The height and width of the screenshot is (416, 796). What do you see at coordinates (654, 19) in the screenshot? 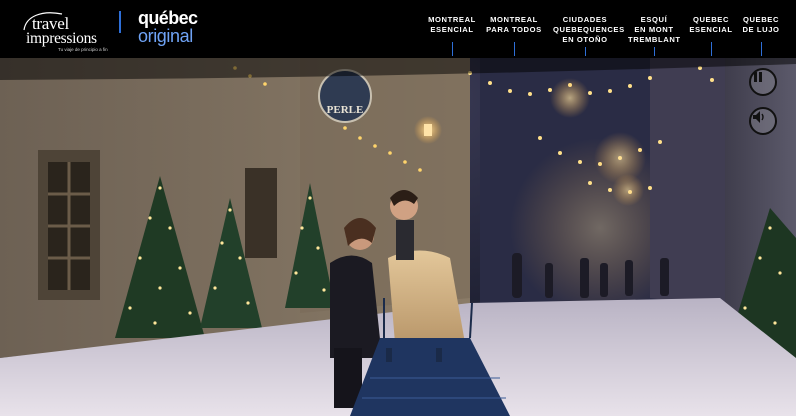
I see `nav-label-line: ESQUÍ` at bounding box center [654, 19].